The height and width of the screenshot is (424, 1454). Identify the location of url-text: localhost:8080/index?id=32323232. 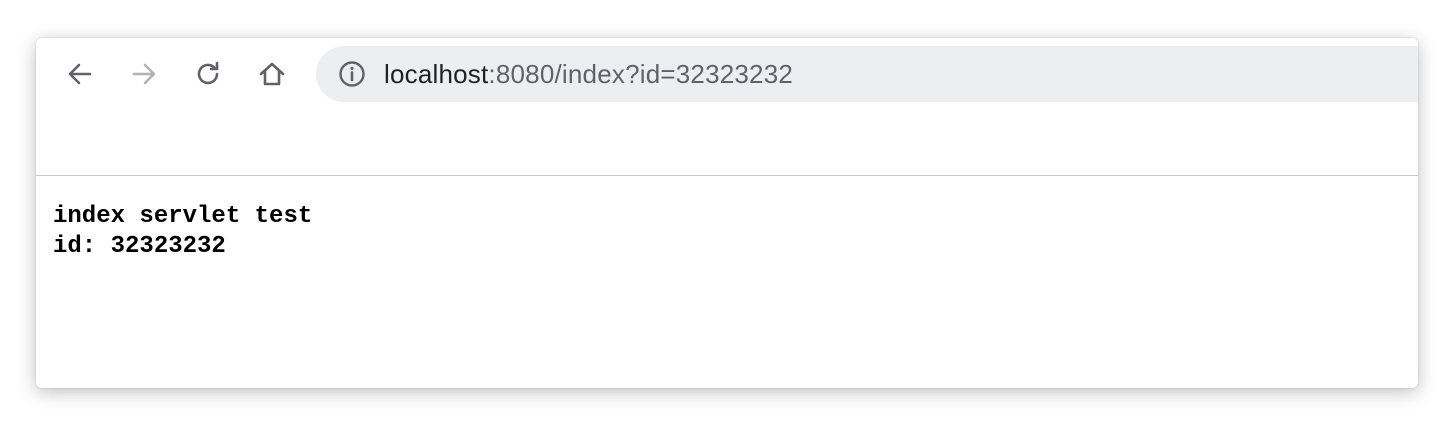
(588, 74).